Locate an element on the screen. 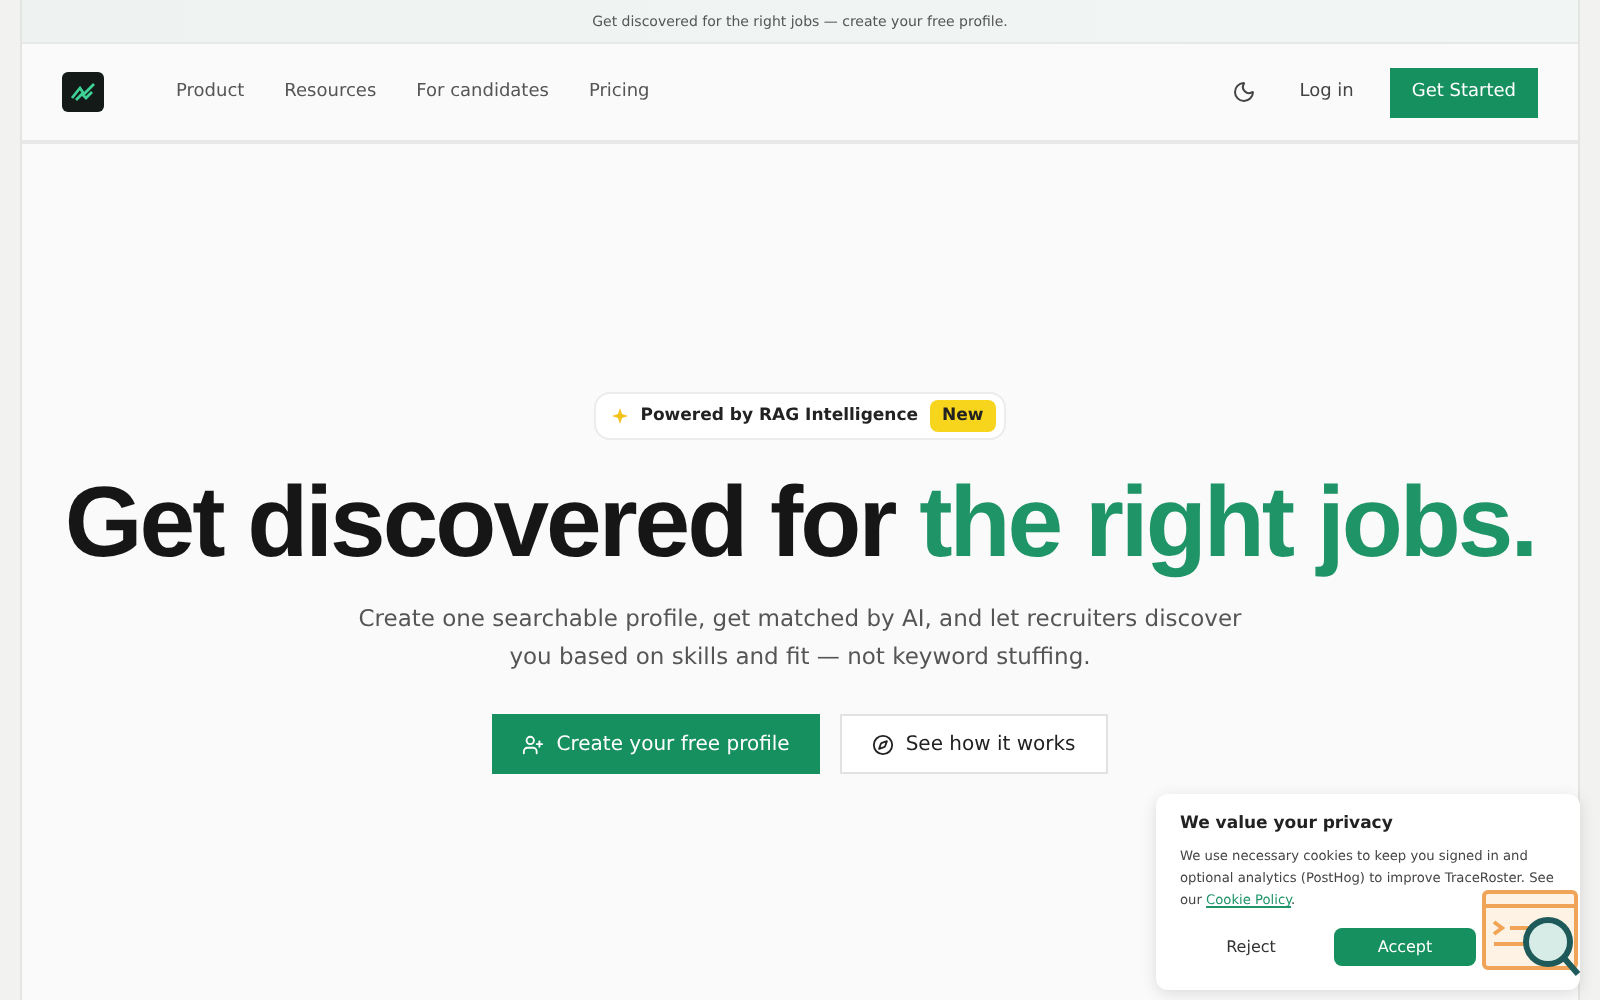 The image size is (1600, 1000). compass-icon is located at coordinates (882, 744).